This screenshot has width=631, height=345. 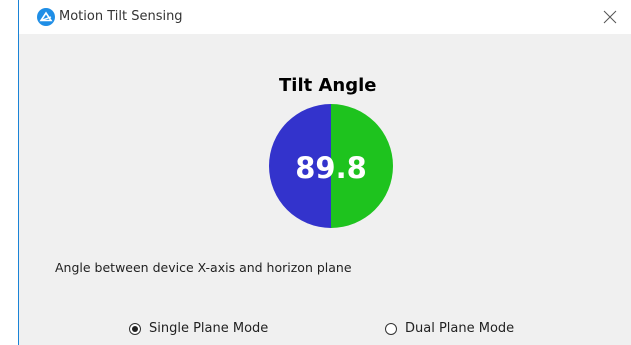 What do you see at coordinates (209, 328) in the screenshot?
I see `single-plane-mode-label: Single Plane Mode` at bounding box center [209, 328].